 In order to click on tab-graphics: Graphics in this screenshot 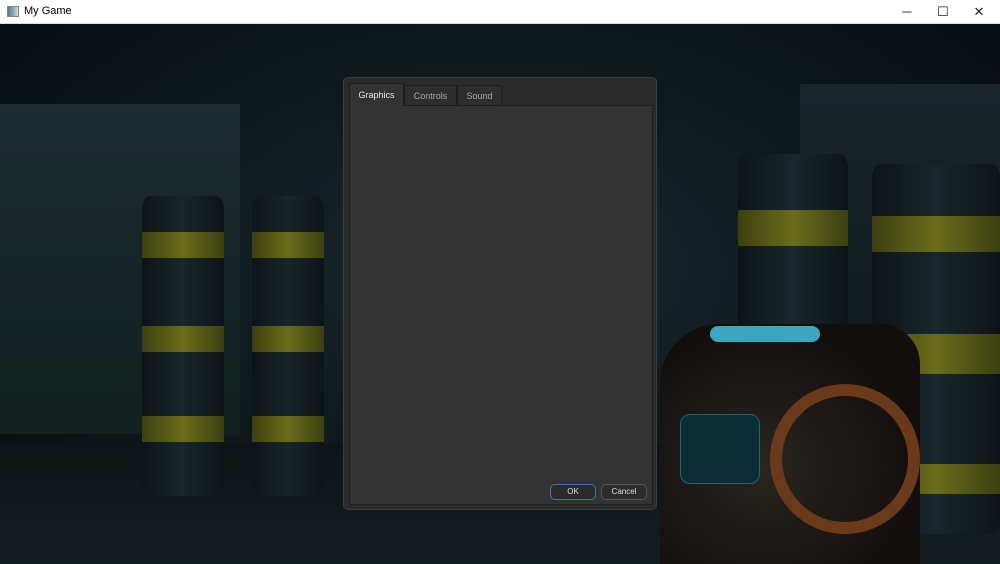, I will do `click(376, 94)`.